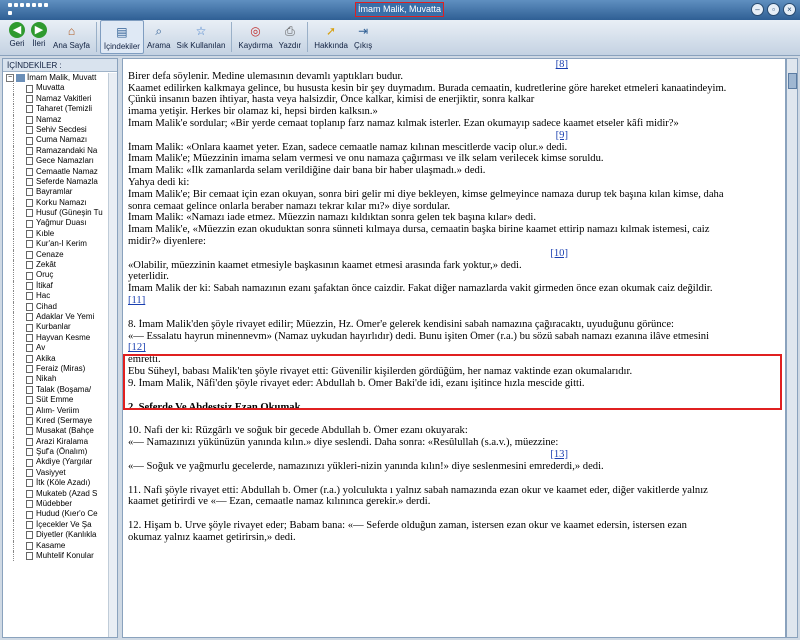 The height and width of the screenshot is (640, 800). I want to click on tree-item: Namaz Vakitleri, so click(61, 99).